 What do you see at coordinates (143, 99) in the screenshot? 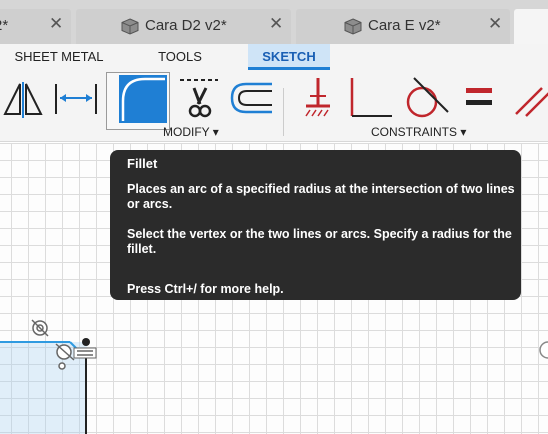
I see `fillet-icon` at bounding box center [143, 99].